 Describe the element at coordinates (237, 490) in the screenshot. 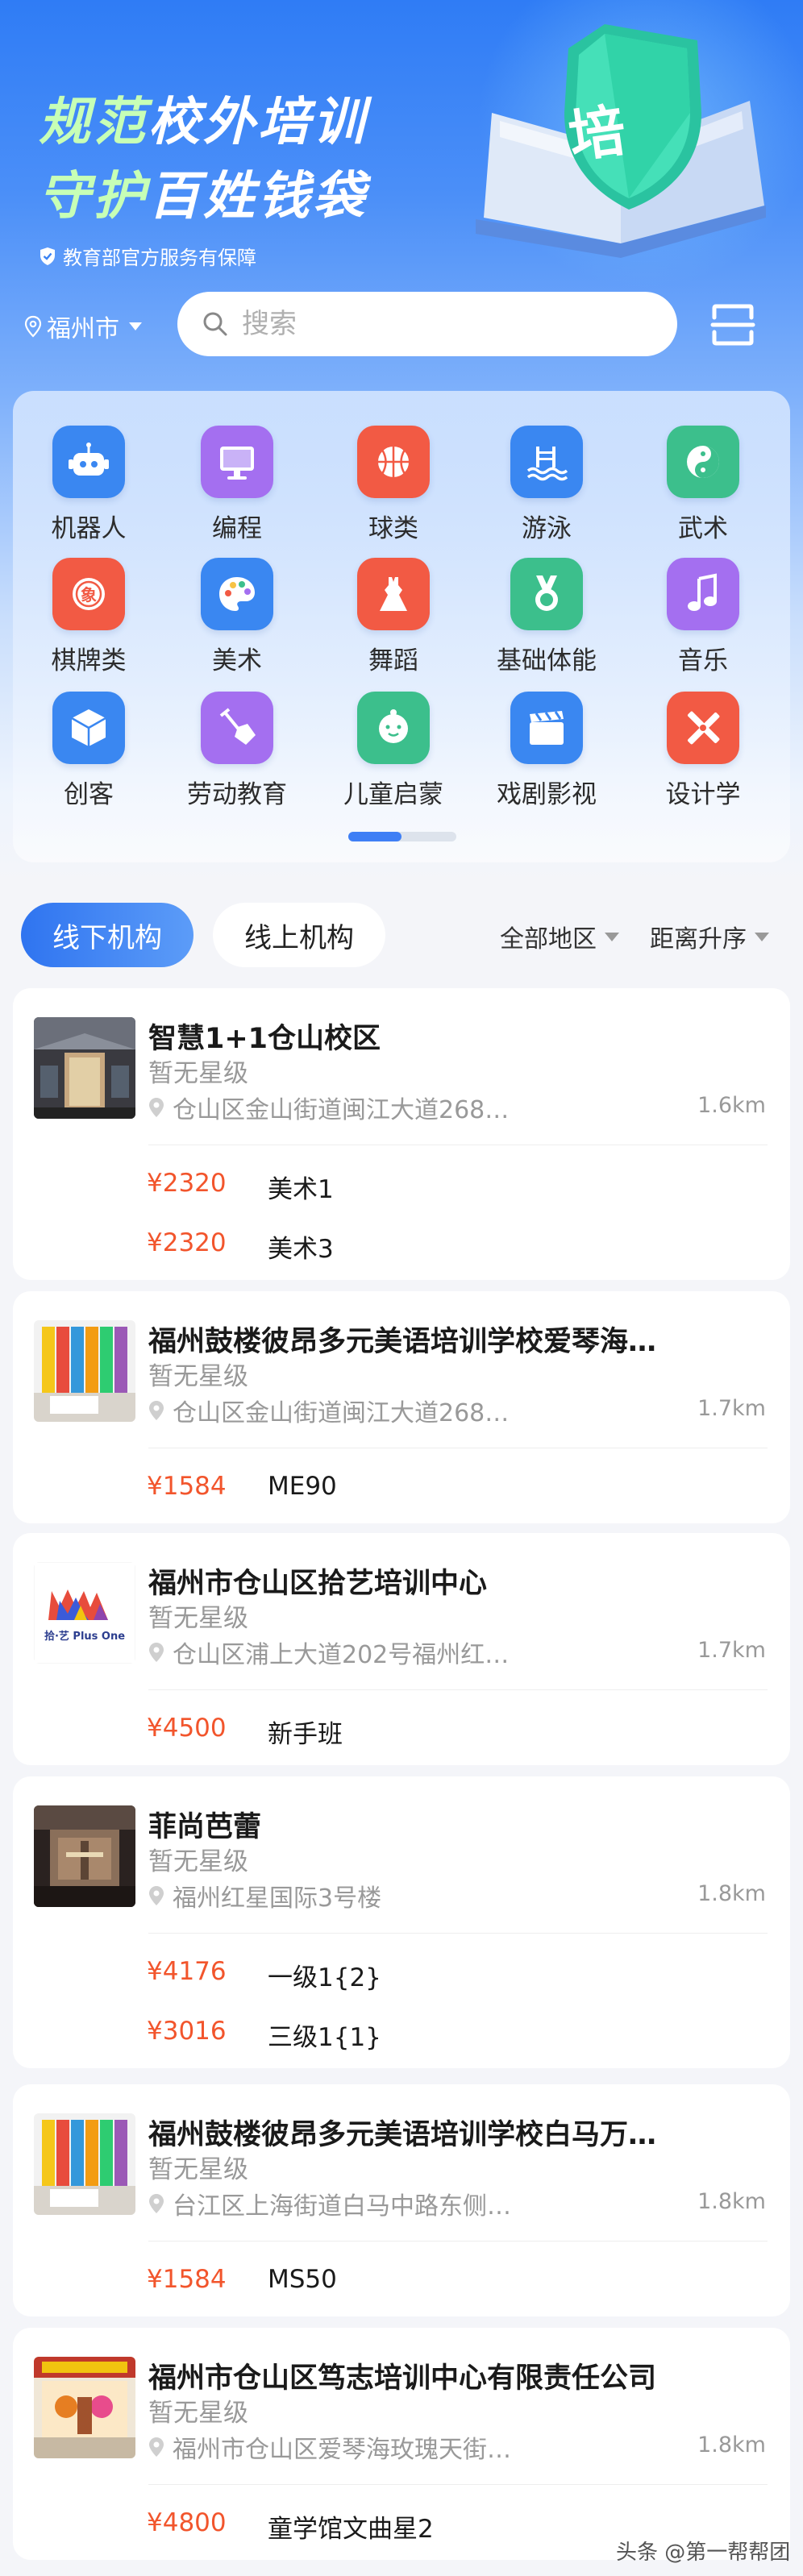

I see `category-monitor: 编程` at that location.